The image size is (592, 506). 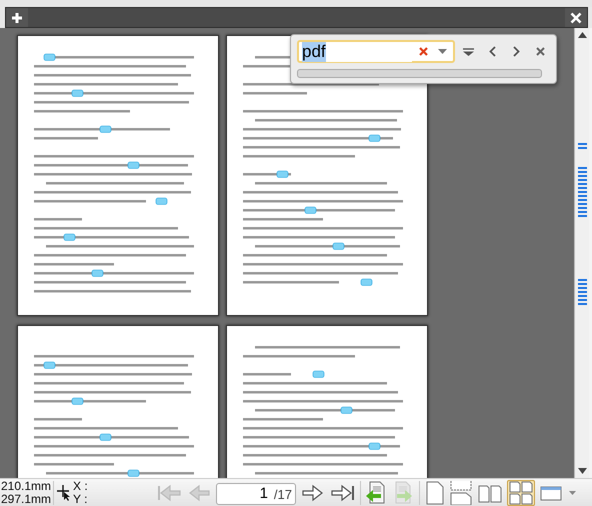 I want to click on continuous-button, so click(x=461, y=493).